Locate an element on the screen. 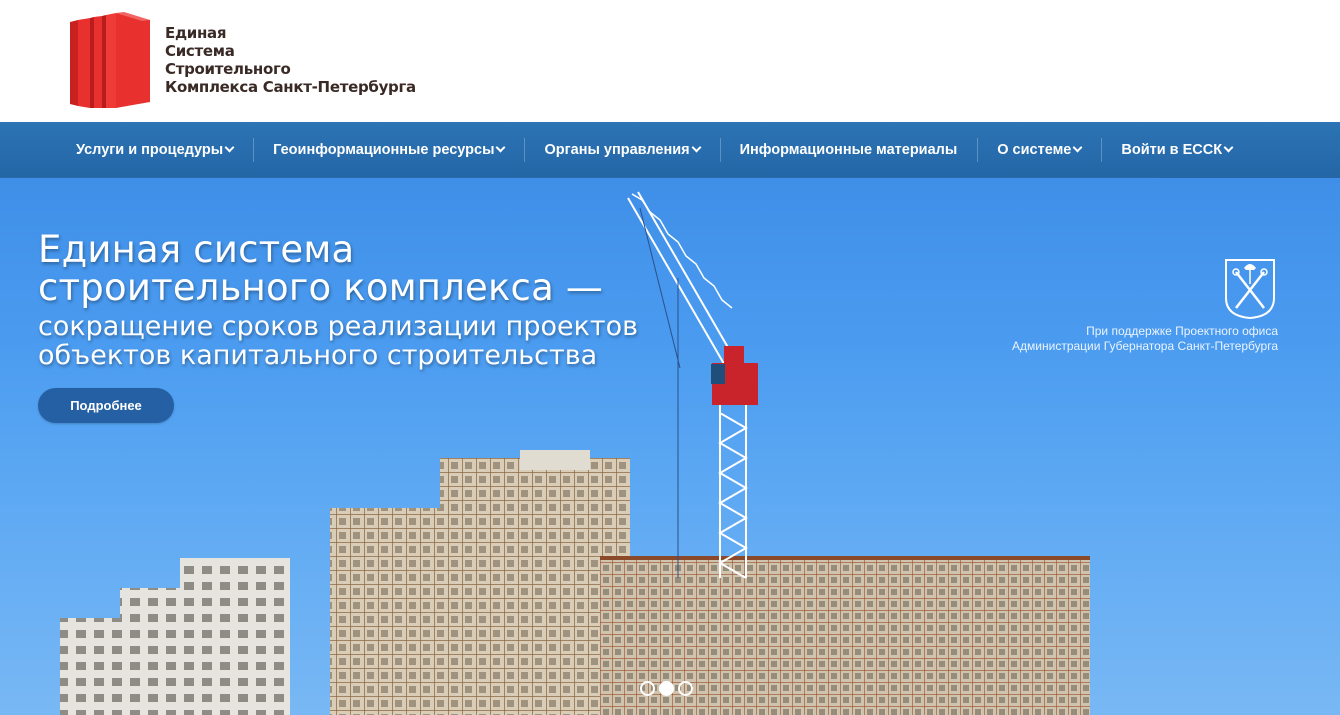 The height and width of the screenshot is (715, 1340). hero-title-line: строительного комплекса — is located at coordinates (321, 287).